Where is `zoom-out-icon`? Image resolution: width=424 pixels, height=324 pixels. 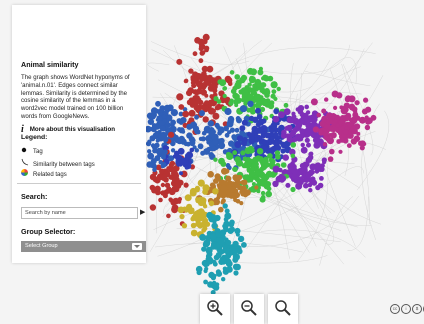 zoom-out-icon is located at coordinates (249, 308).